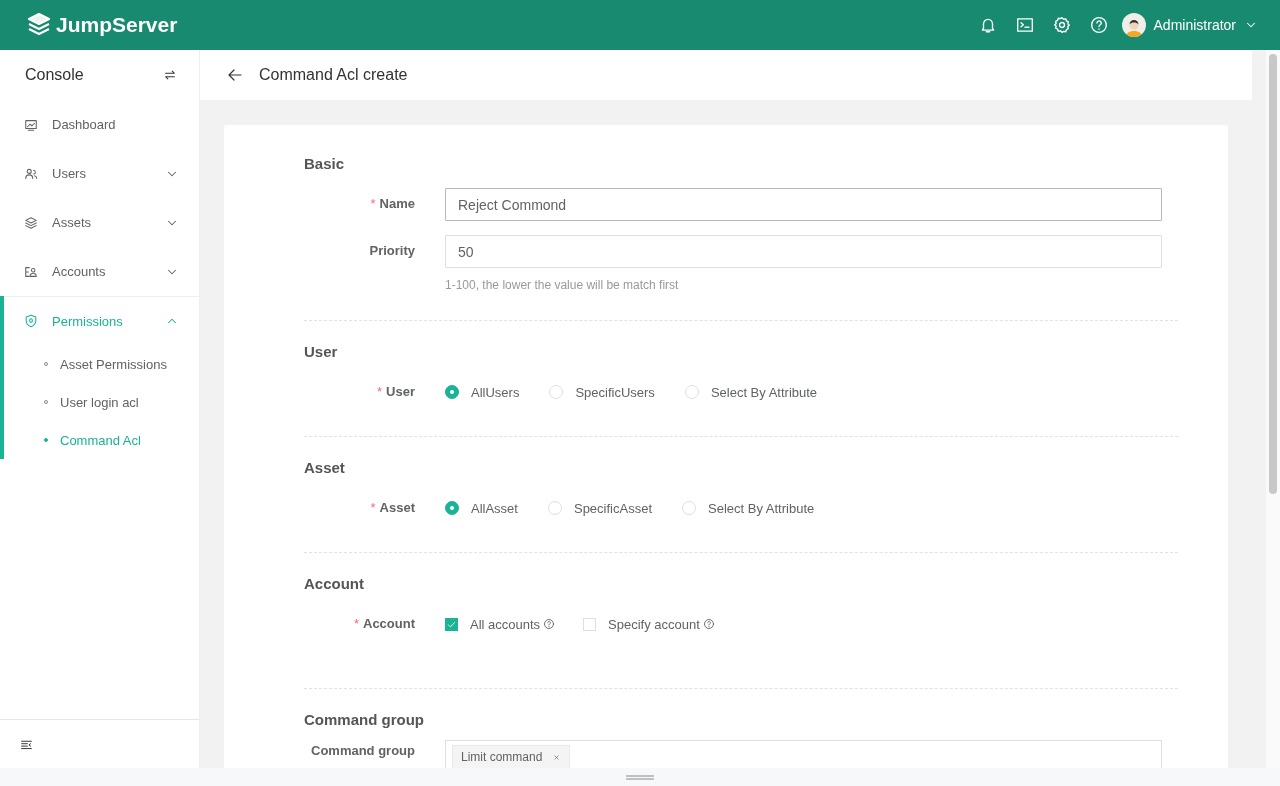 Image resolution: width=1280 pixels, height=786 pixels. What do you see at coordinates (102, 25) in the screenshot?
I see `logo: JumpServer` at bounding box center [102, 25].